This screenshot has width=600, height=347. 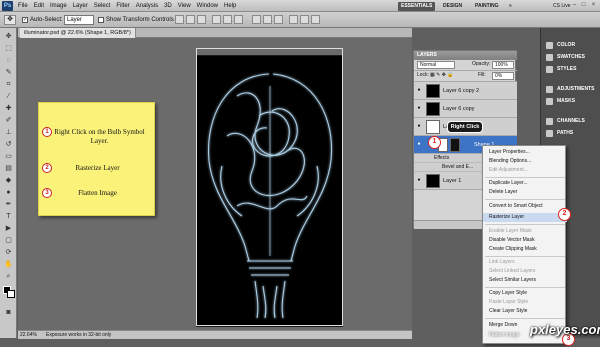 What do you see at coordinates (571, 121) in the screenshot?
I see `channels-panel-button: CHANNELS` at bounding box center [571, 121].